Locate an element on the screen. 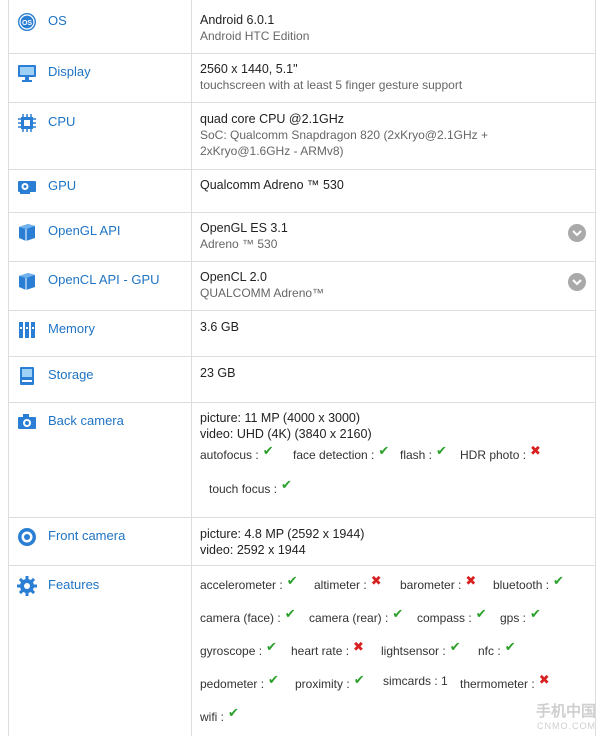 The width and height of the screenshot is (600, 736). feature-item: simcards : 1 is located at coordinates (415, 681).